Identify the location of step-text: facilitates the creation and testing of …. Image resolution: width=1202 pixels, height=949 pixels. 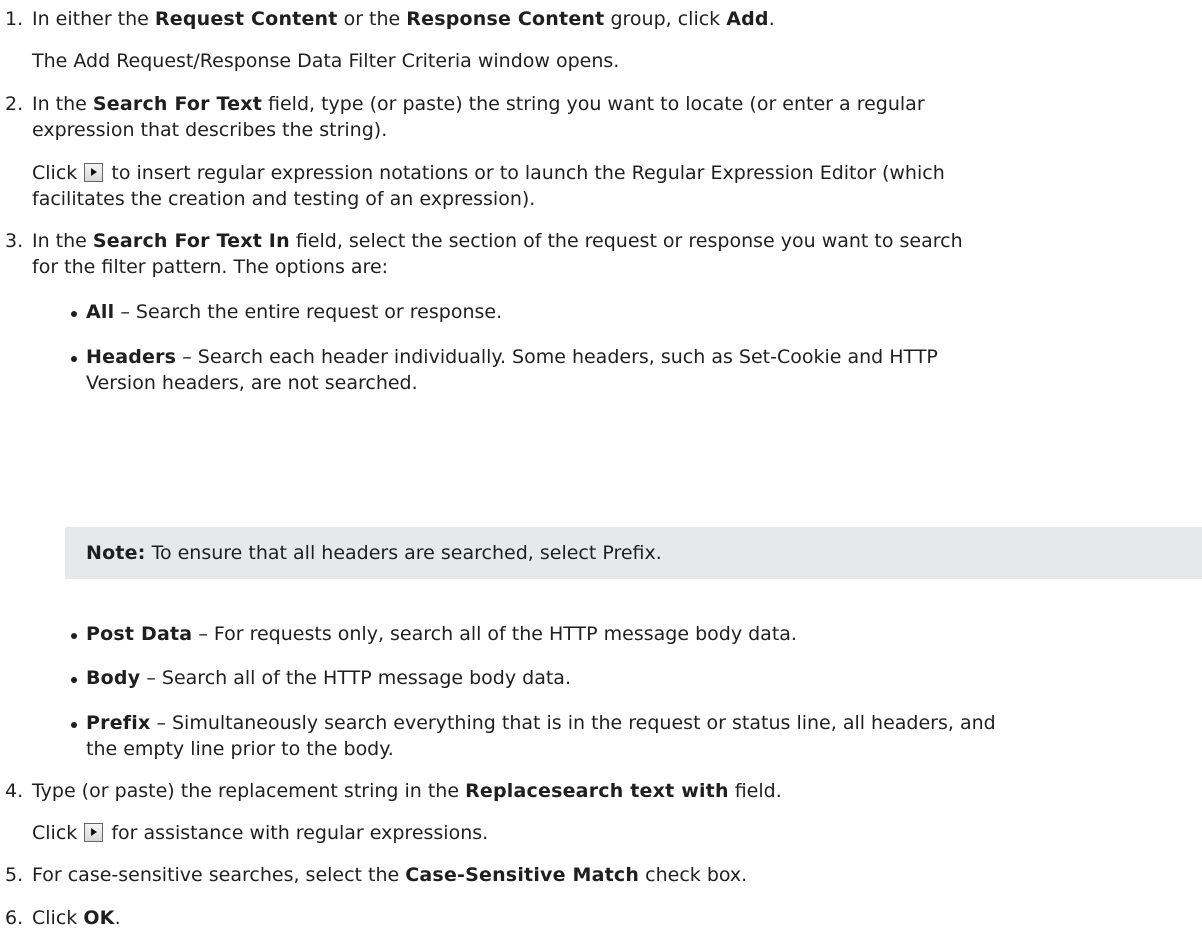
(284, 199).